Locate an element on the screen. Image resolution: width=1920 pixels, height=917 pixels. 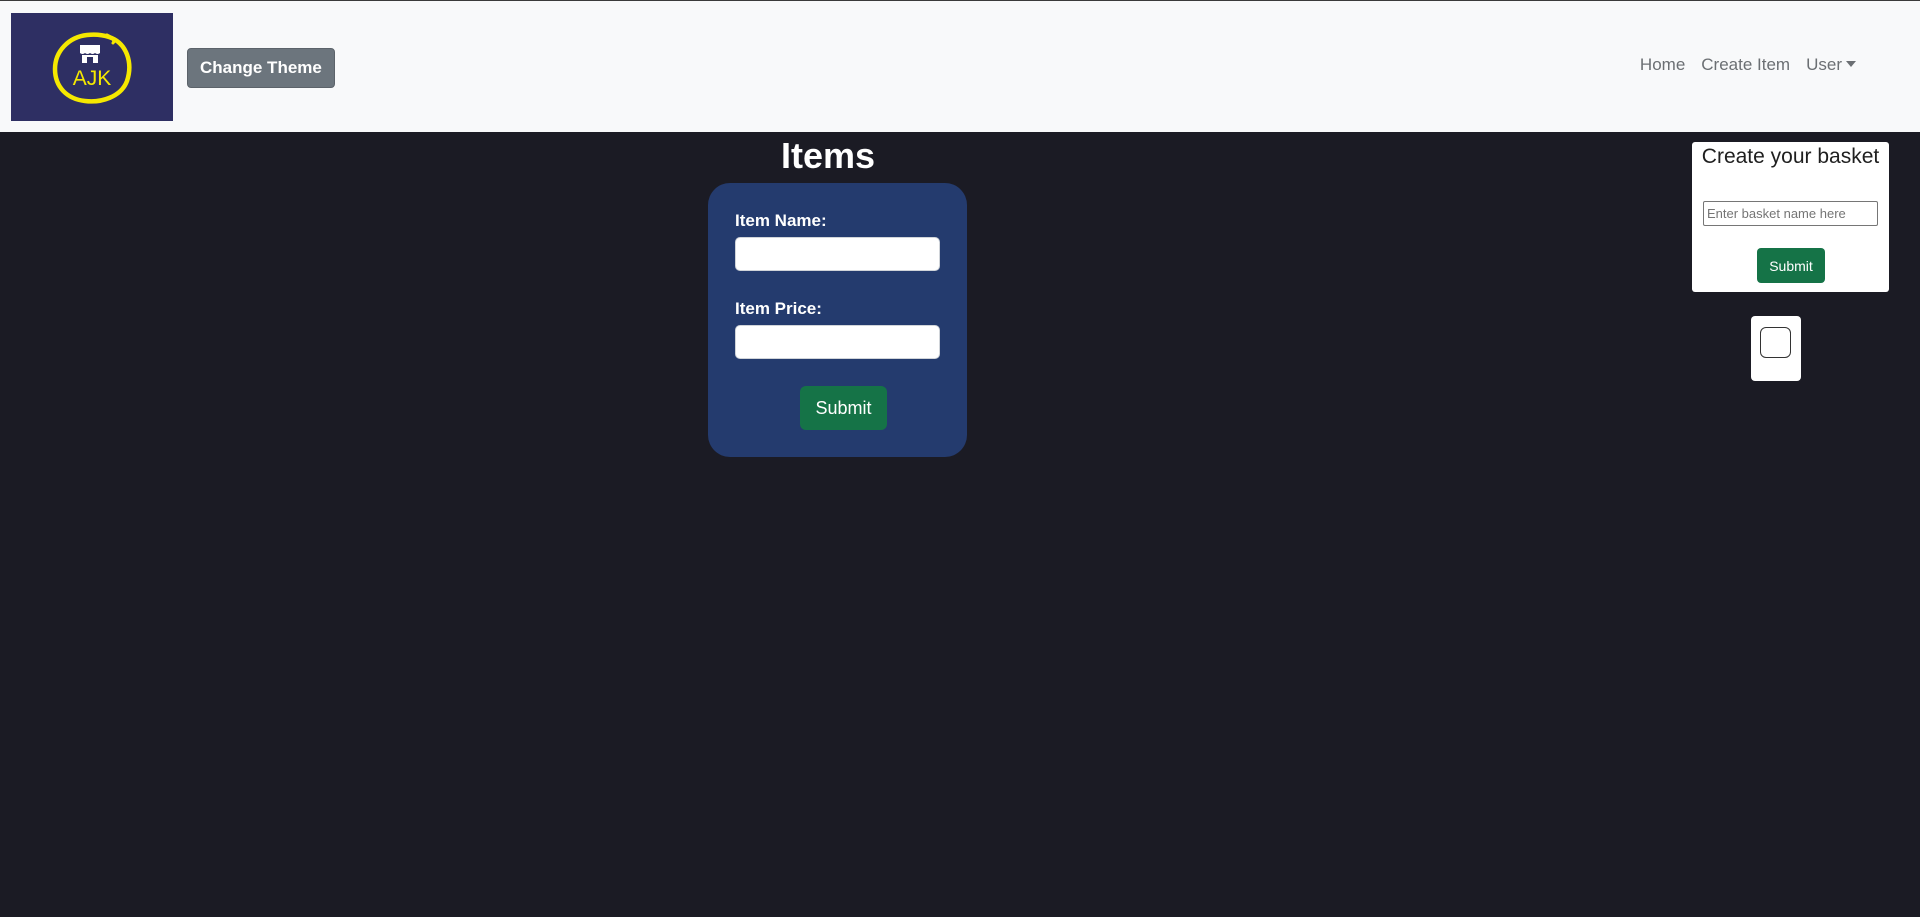
nav-user-dropdown: User is located at coordinates (1831, 65).